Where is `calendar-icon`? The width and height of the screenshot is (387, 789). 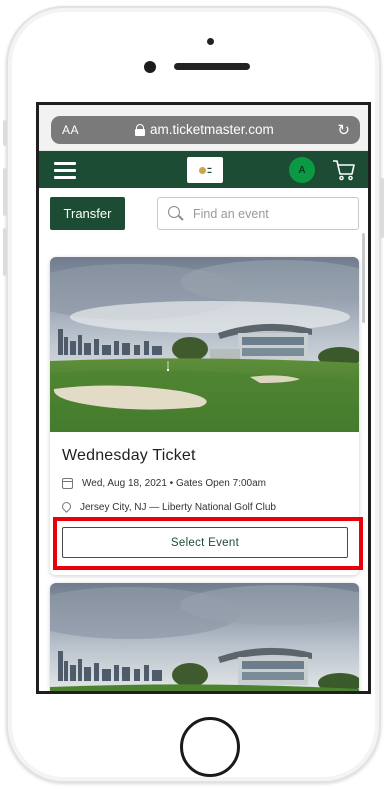 calendar-icon is located at coordinates (67, 483).